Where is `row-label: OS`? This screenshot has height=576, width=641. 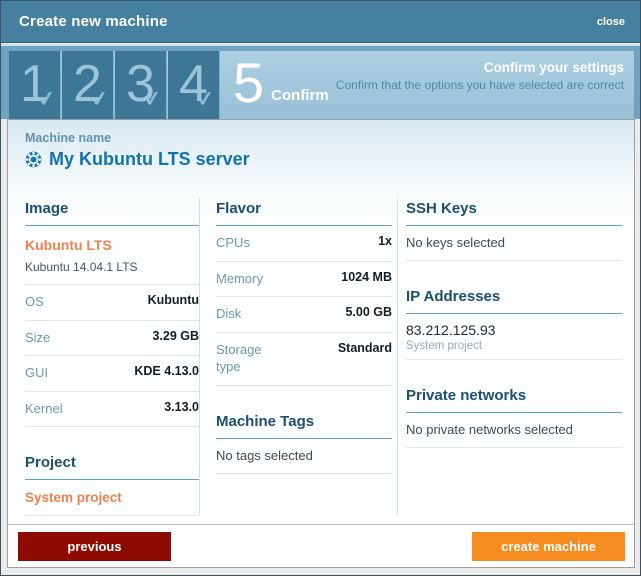
row-label: OS is located at coordinates (34, 301).